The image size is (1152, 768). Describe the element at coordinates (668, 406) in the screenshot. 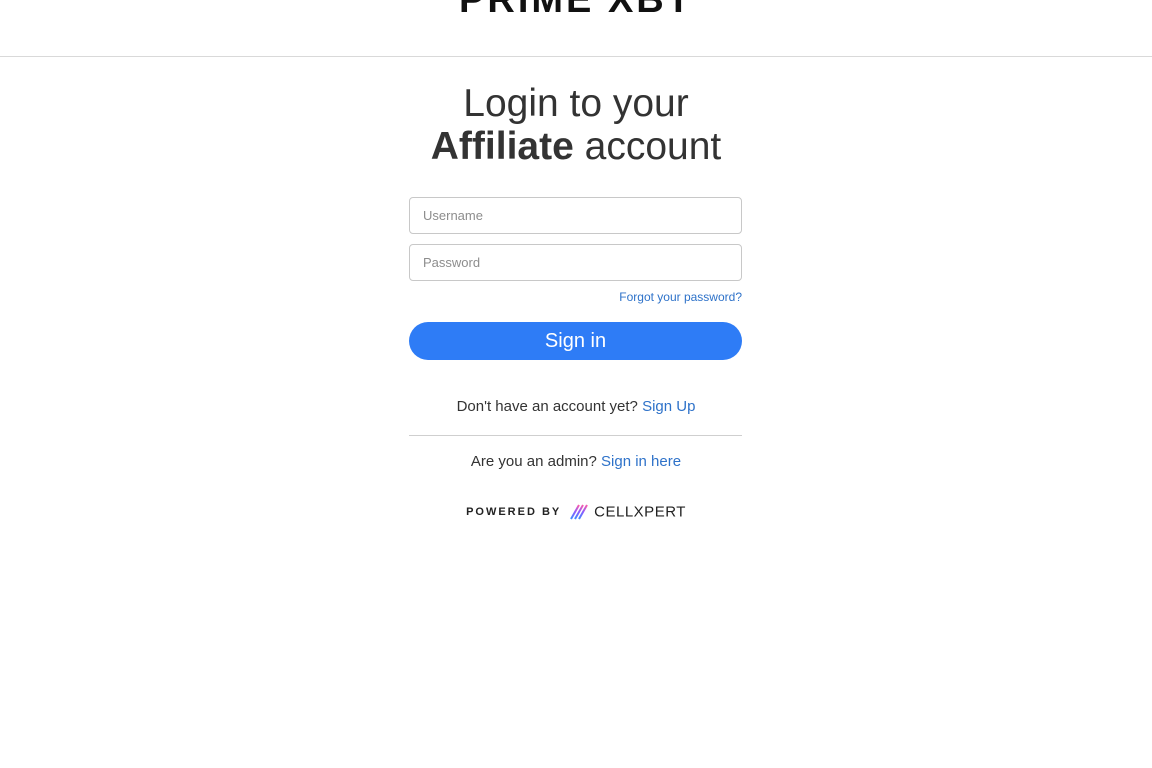

I see `sign-up-link: Sign Up` at that location.